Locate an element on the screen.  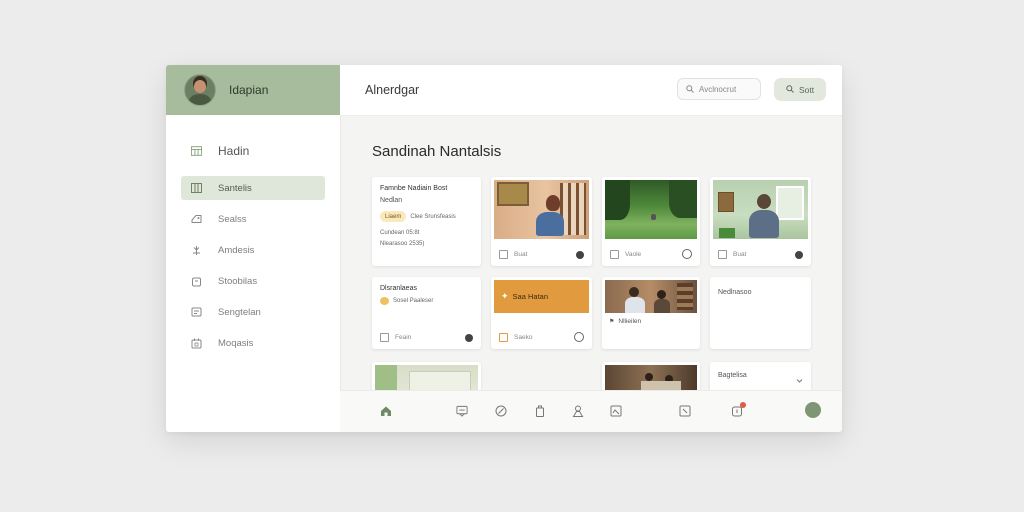
sidebar-item-moqasis: Moqasis is located at coordinates (253, 343).